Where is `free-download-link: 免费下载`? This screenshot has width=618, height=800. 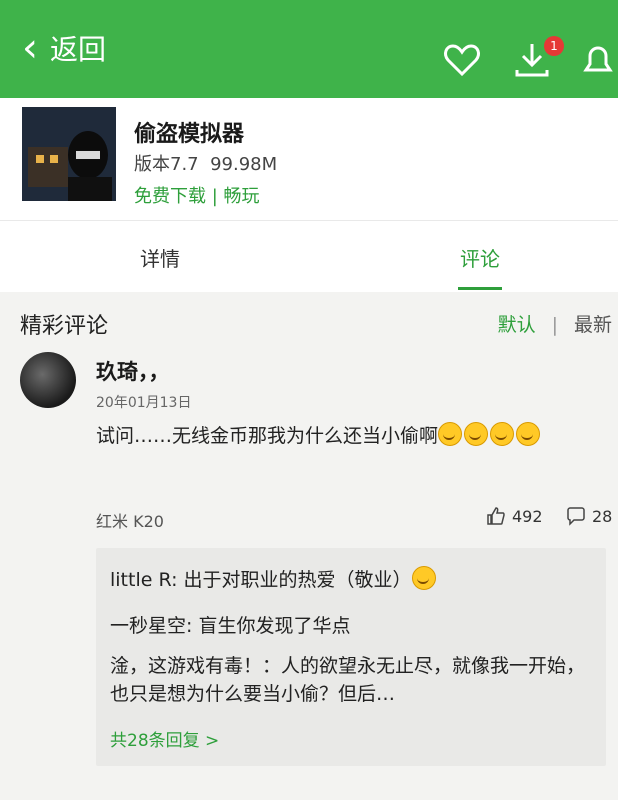 free-download-link: 免费下载 is located at coordinates (170, 196).